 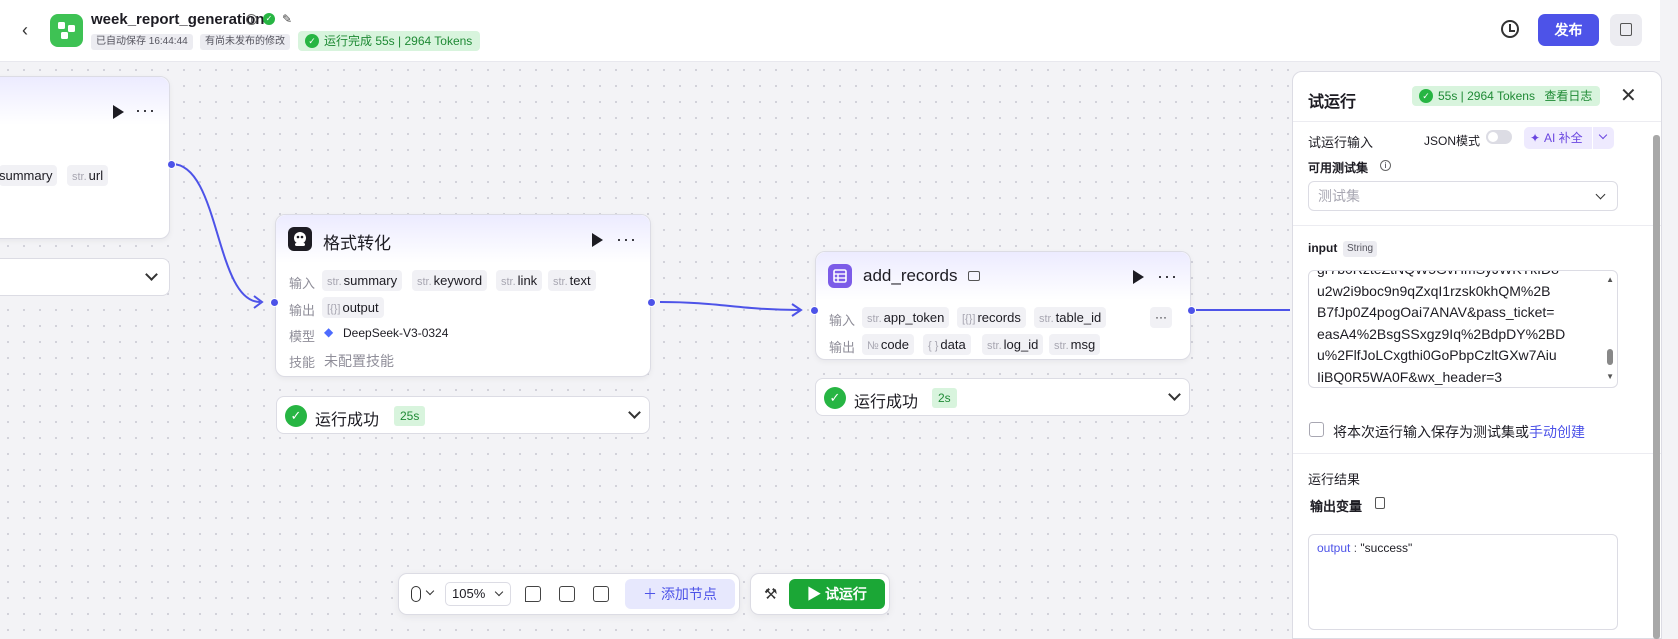 What do you see at coordinates (1486, 96) in the screenshot?
I see `badge-stats: 55s | 2964 Tokens` at bounding box center [1486, 96].